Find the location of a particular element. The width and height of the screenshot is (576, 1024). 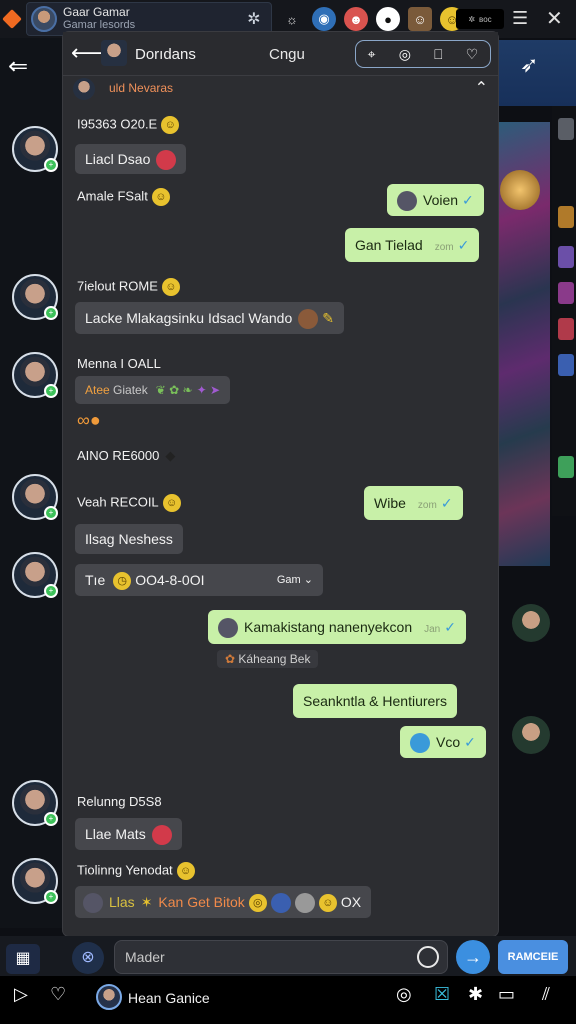

bookmark-icon: ⎕ is located at coordinates (438, 54).